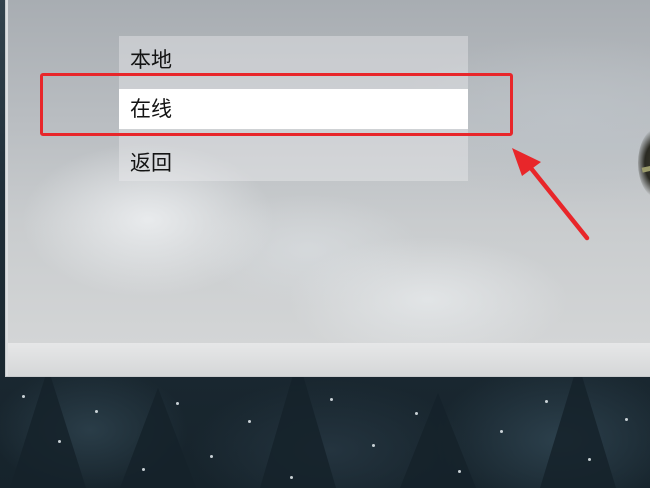 The height and width of the screenshot is (488, 650). What do you see at coordinates (556, 200) in the screenshot?
I see `arrow-shaft` at bounding box center [556, 200].